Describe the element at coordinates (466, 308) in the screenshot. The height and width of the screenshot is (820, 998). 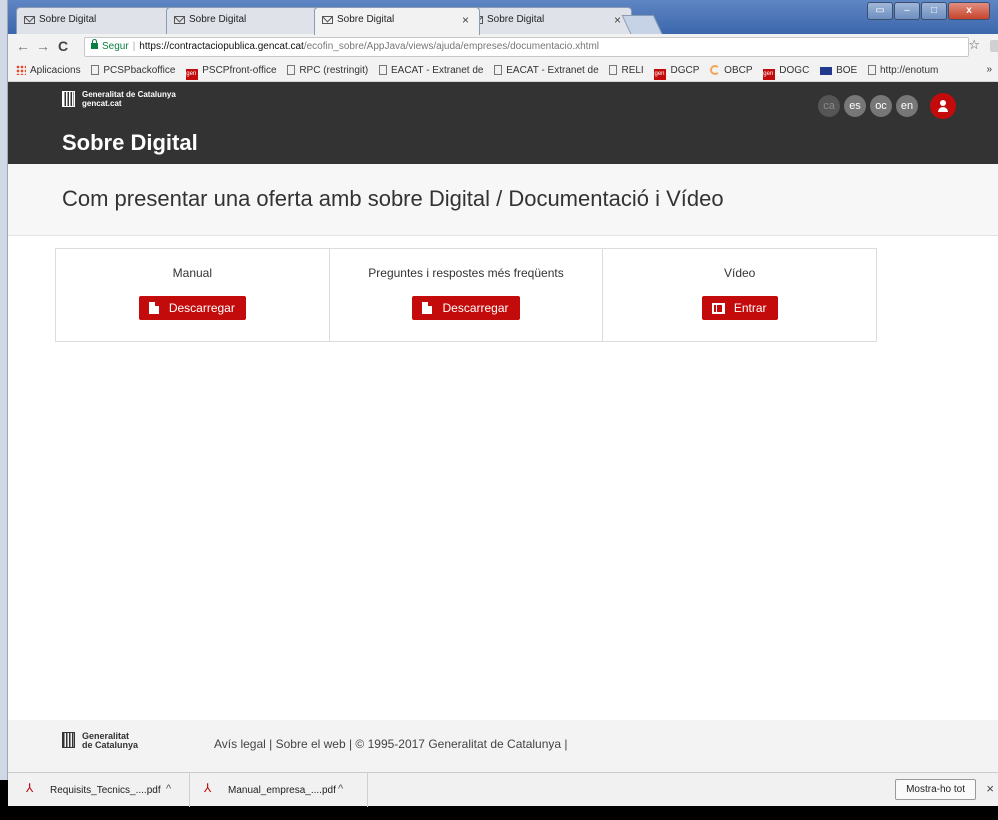
I see `download-faq-button: Descarregar` at that location.